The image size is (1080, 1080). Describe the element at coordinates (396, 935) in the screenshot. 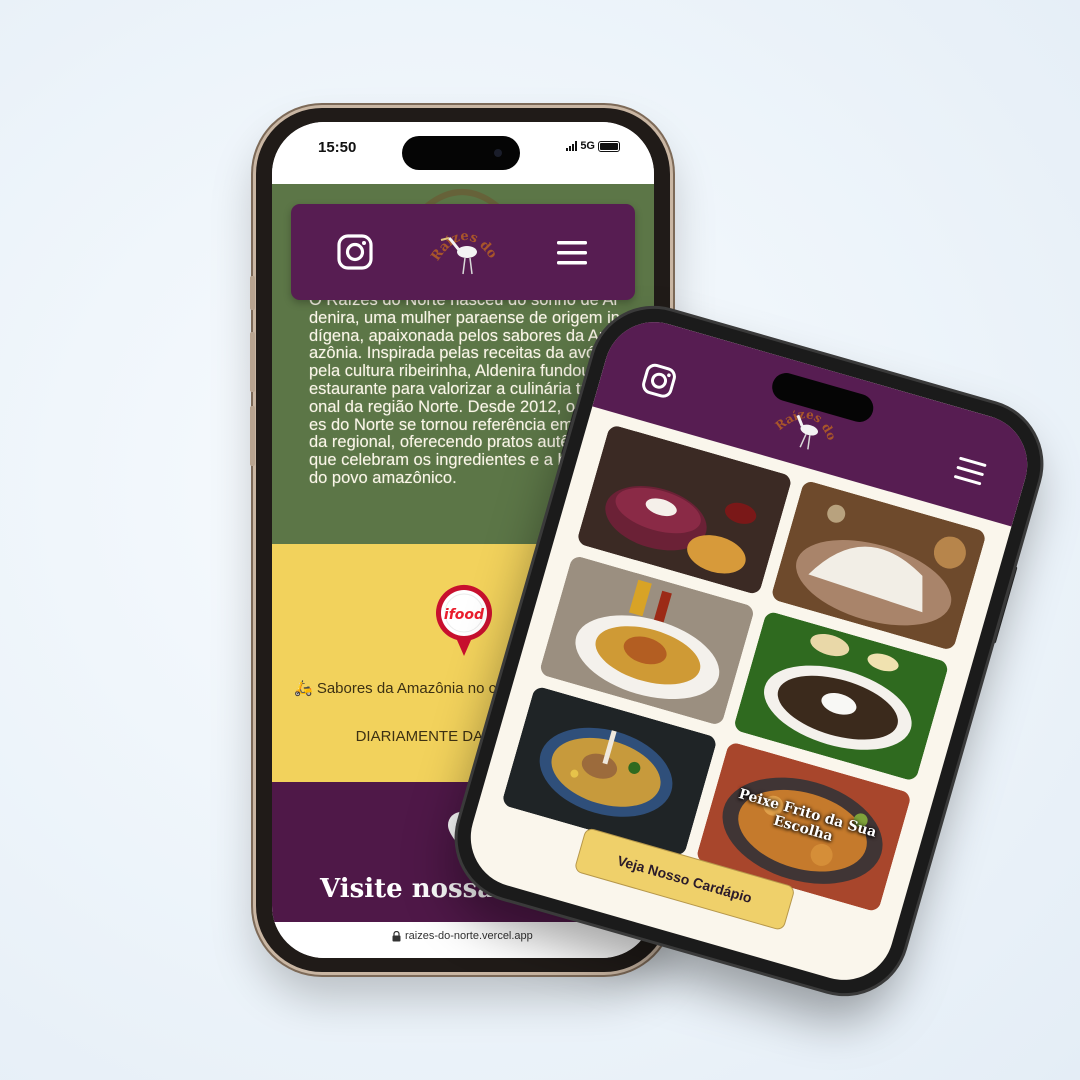

I see `lock-icon` at that location.